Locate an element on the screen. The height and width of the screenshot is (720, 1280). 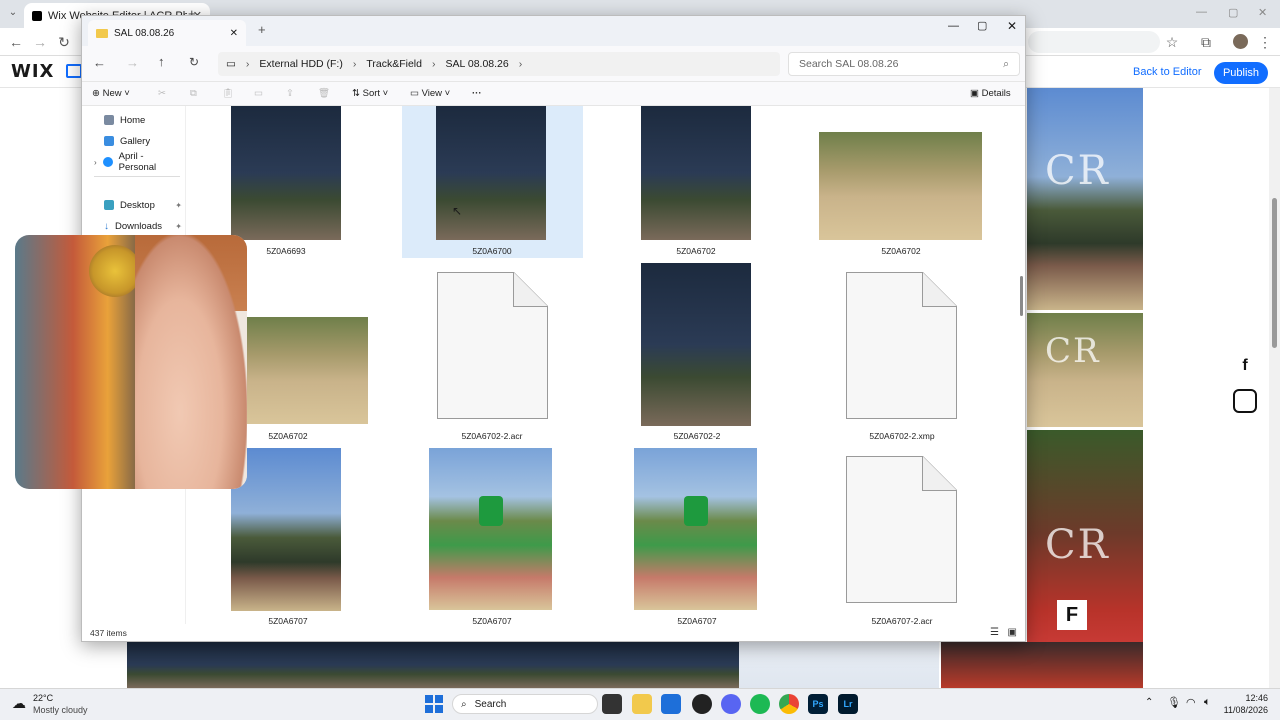
star-icon: ☆ is located at coordinates (1172, 42).